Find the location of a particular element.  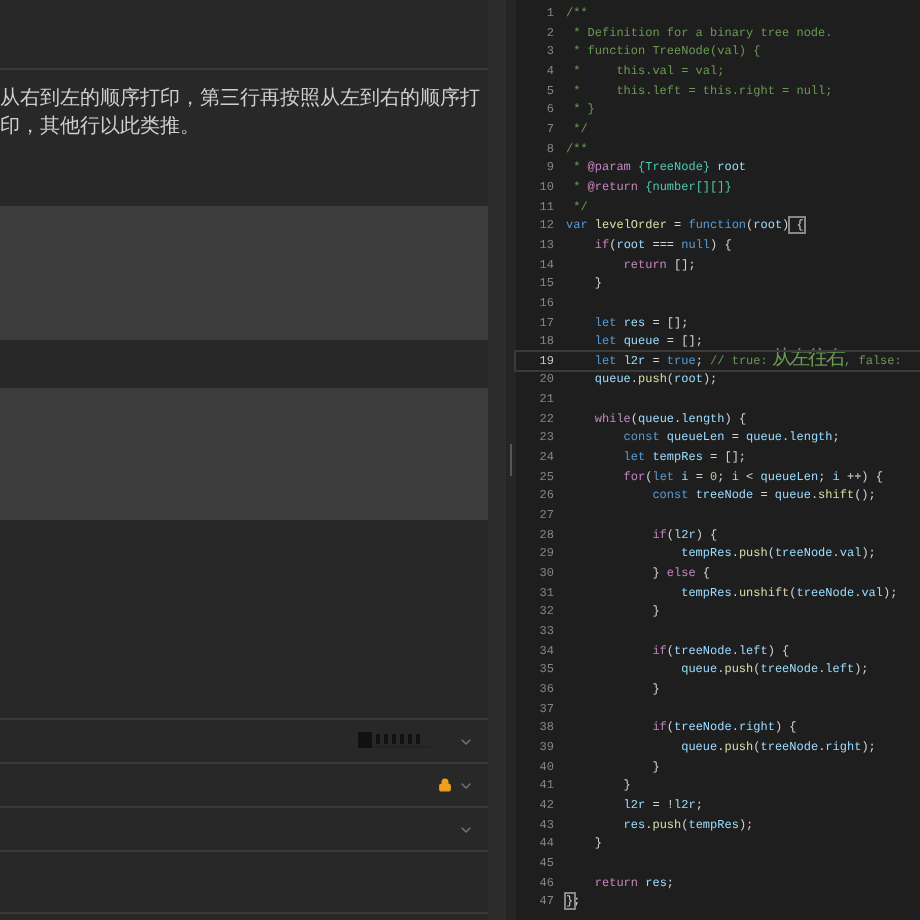

problem-description: 从右到左的顺序打印，第三行再按照从左到右的顺序打印，其他行以此类推。 is located at coordinates (241, 114).